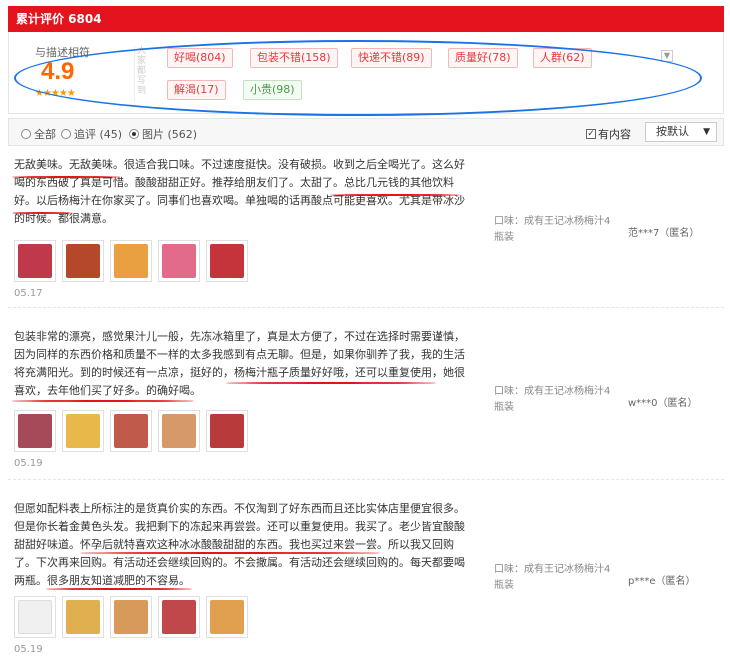 The height and width of the screenshot is (663, 730). Describe the element at coordinates (391, 58) in the screenshot. I see `tag-chip: 快递不错(89)` at that location.